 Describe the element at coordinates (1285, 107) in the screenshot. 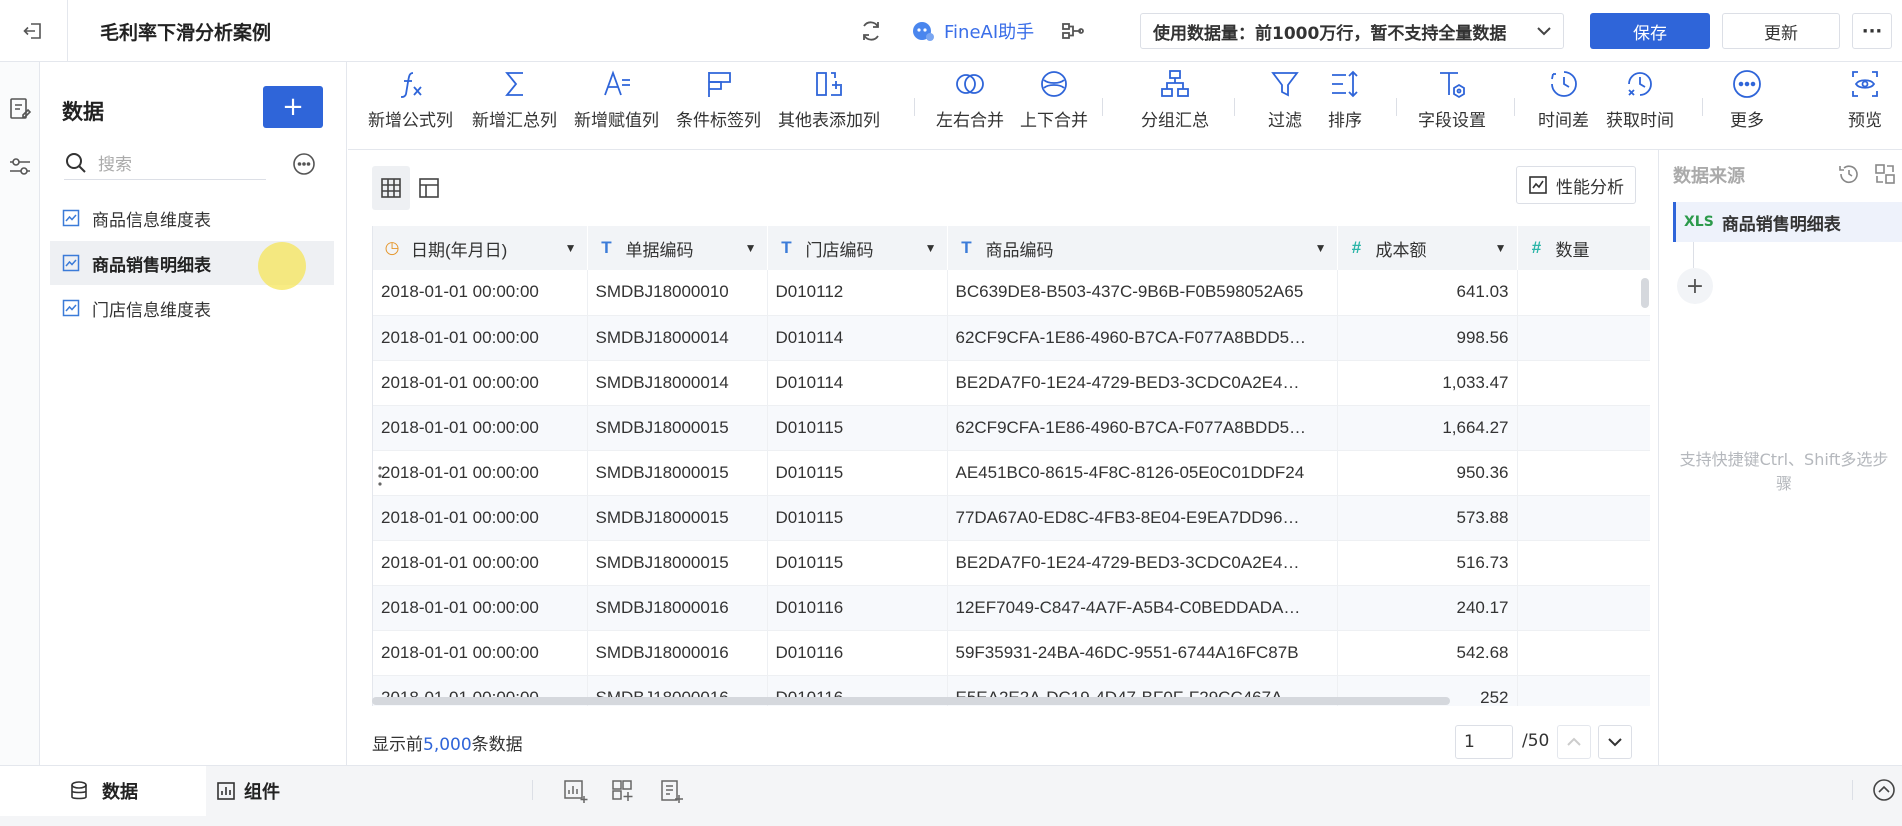

I see `filter-button: 过滤` at that location.